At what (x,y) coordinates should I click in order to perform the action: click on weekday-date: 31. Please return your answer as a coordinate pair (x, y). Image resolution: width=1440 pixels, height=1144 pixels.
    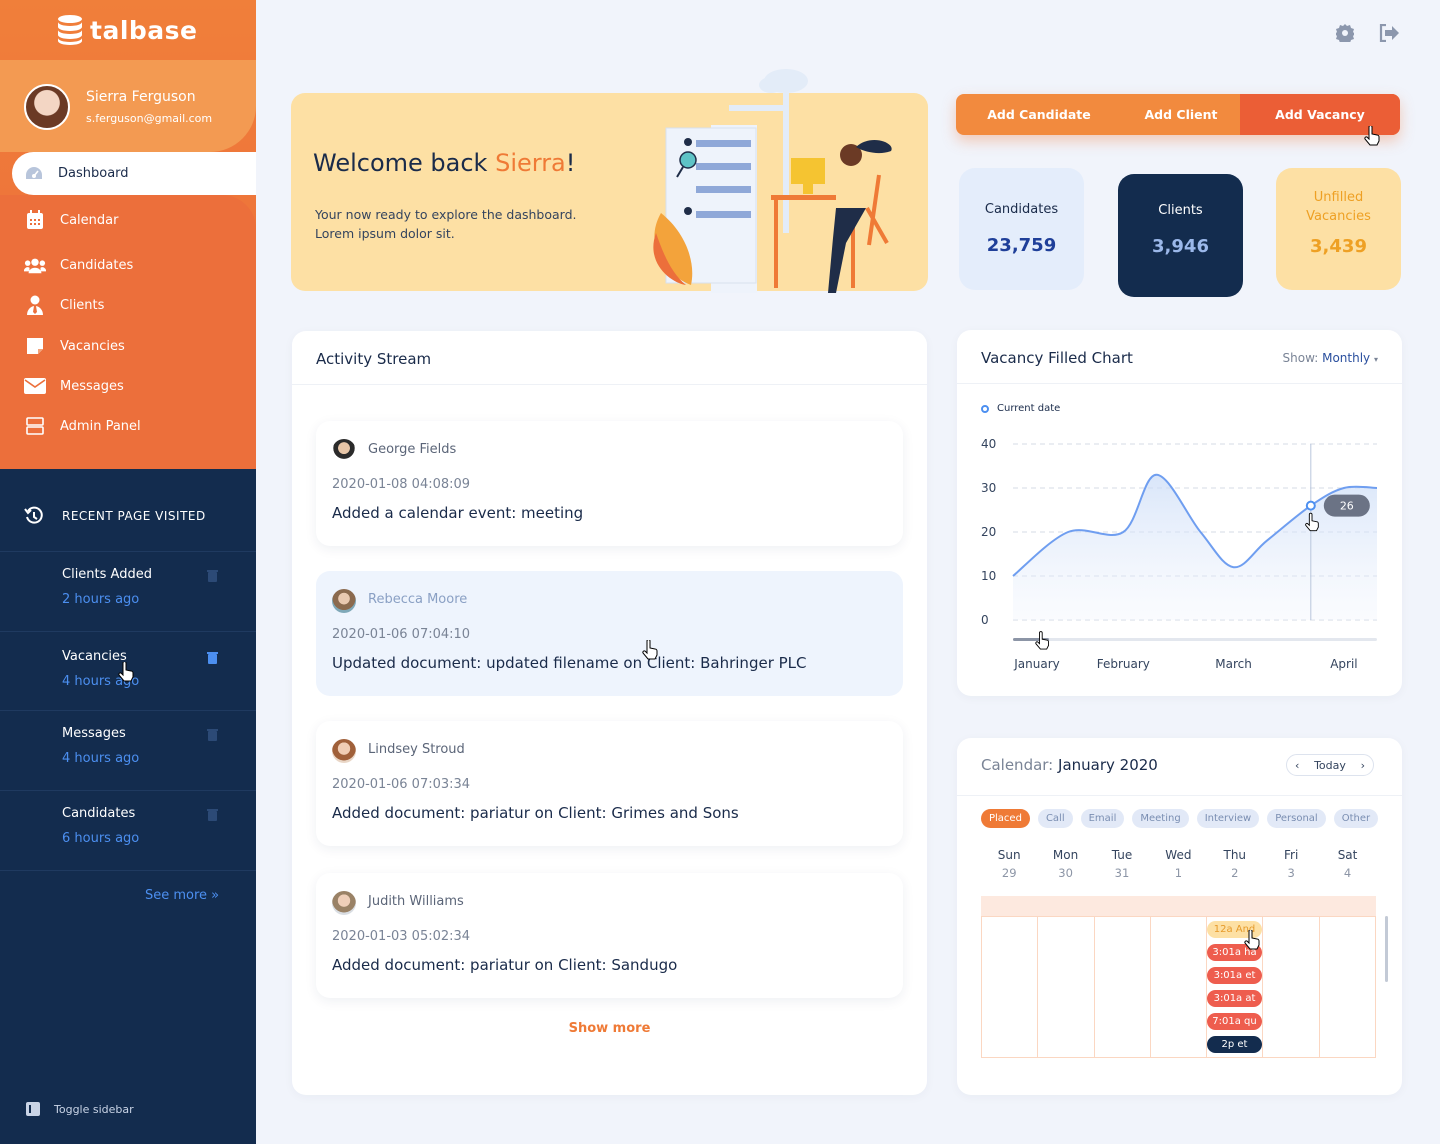
    Looking at the image, I should click on (1122, 873).